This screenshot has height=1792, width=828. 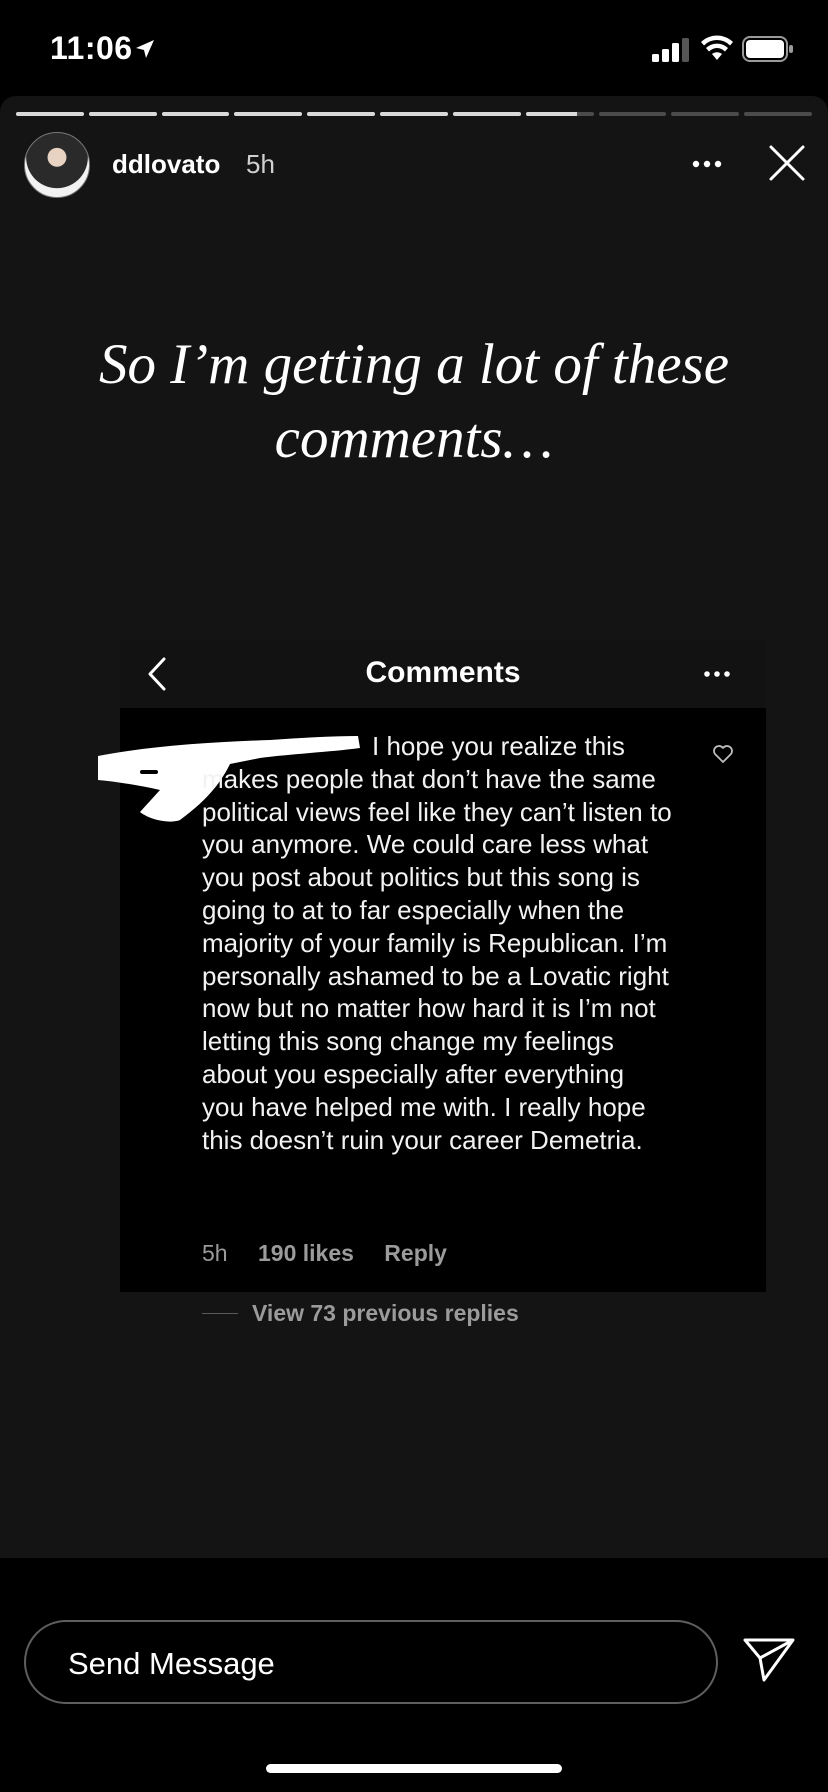 I want to click on view-replies-label: View 73 previous replies, so click(x=385, y=1313).